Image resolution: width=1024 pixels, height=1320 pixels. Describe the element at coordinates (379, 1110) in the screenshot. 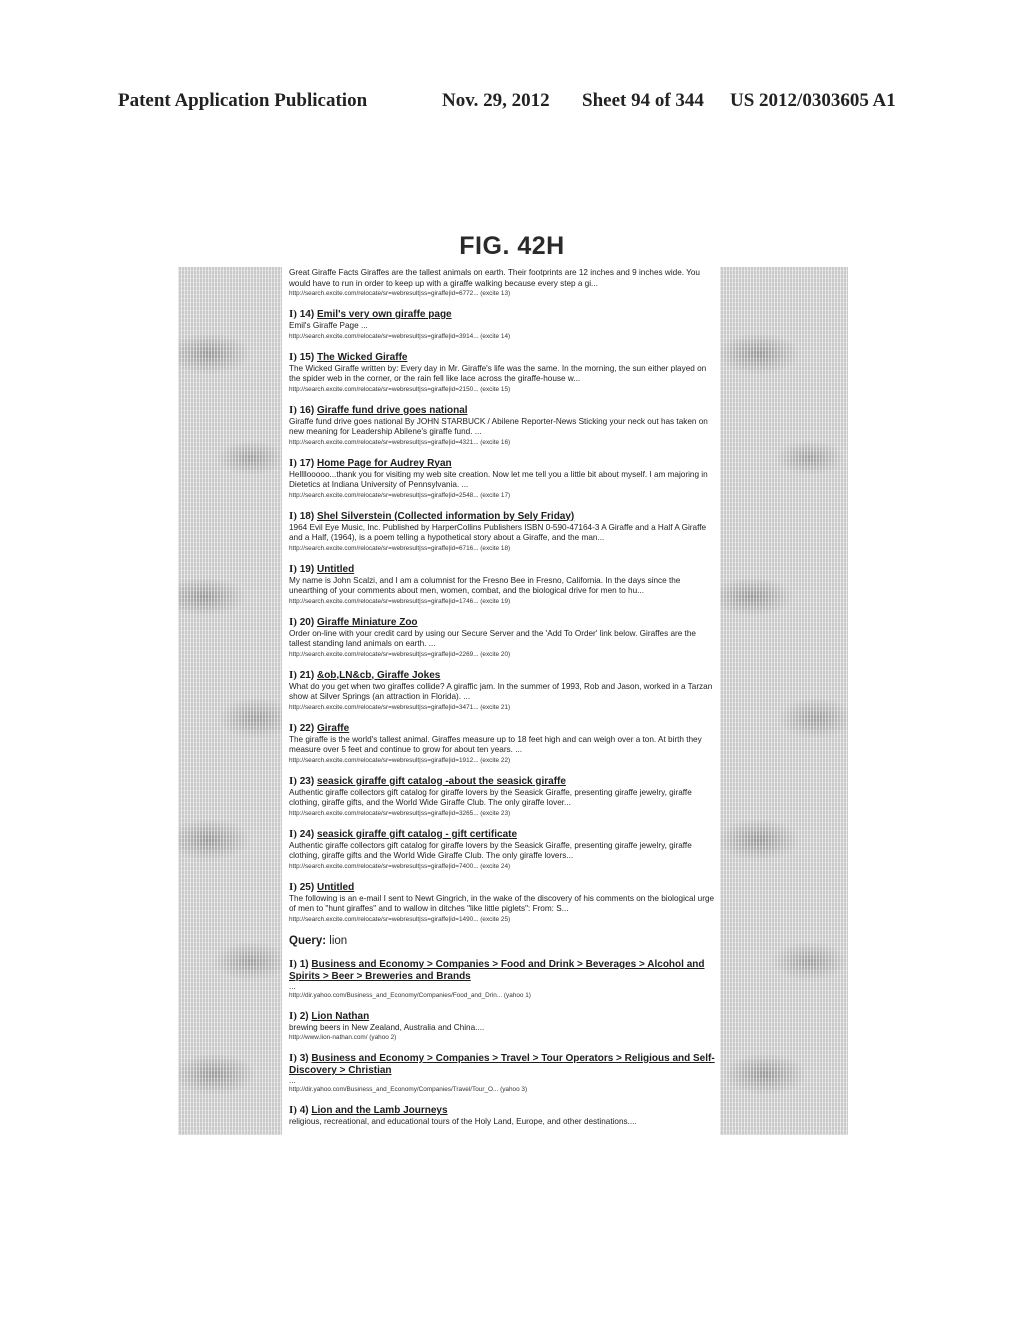

I see `result-title-link: Lion and the Lamb Journeys` at that location.